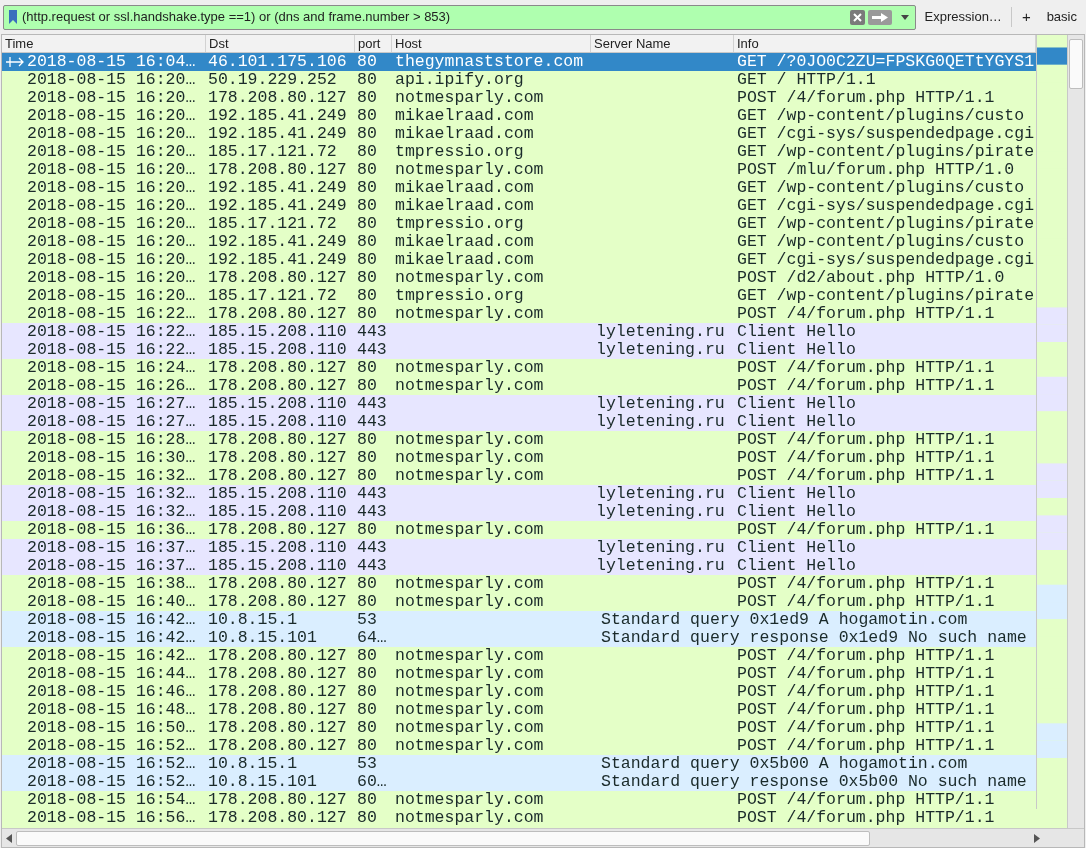 The width and height of the screenshot is (1086, 848). I want to click on add-filter-button: +, so click(1026, 17).